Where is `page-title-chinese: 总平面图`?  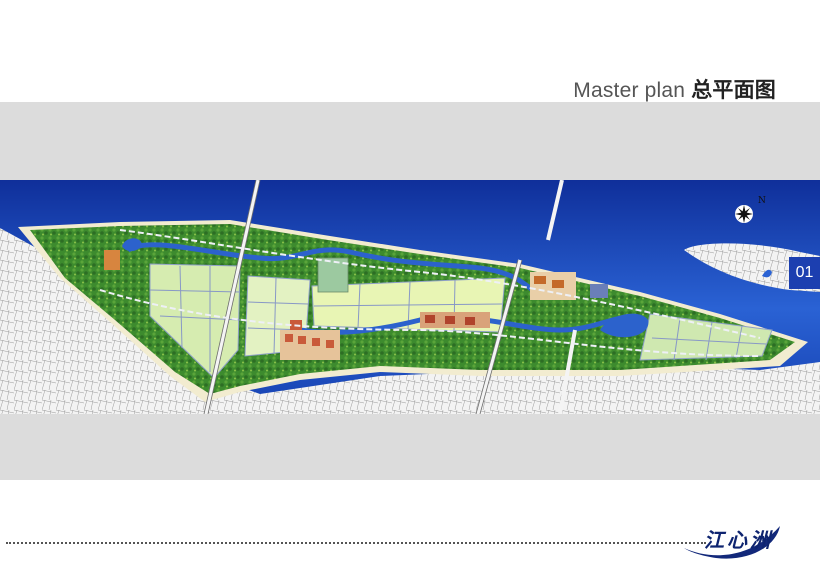 page-title-chinese: 总平面图 is located at coordinates (733, 90).